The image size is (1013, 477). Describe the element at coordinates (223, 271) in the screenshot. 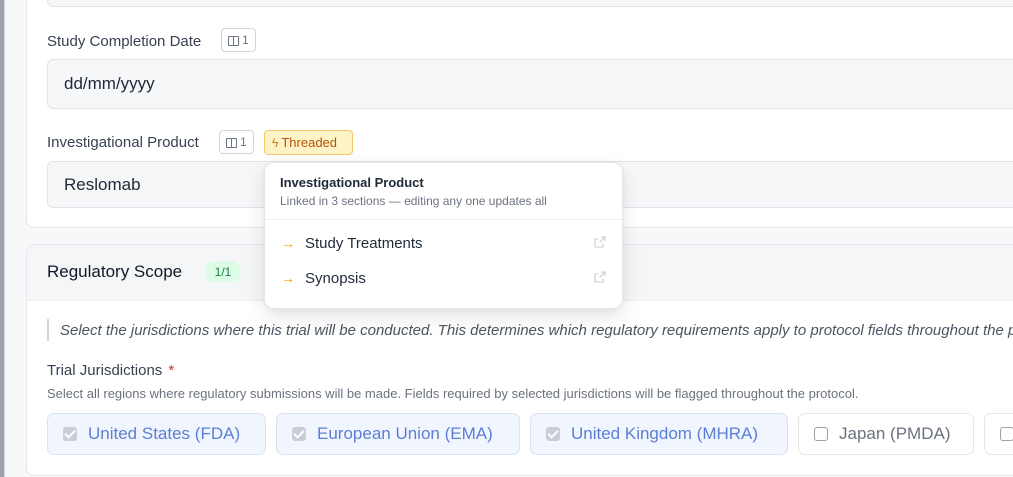

I see `completion-count-badge: 1/1` at that location.